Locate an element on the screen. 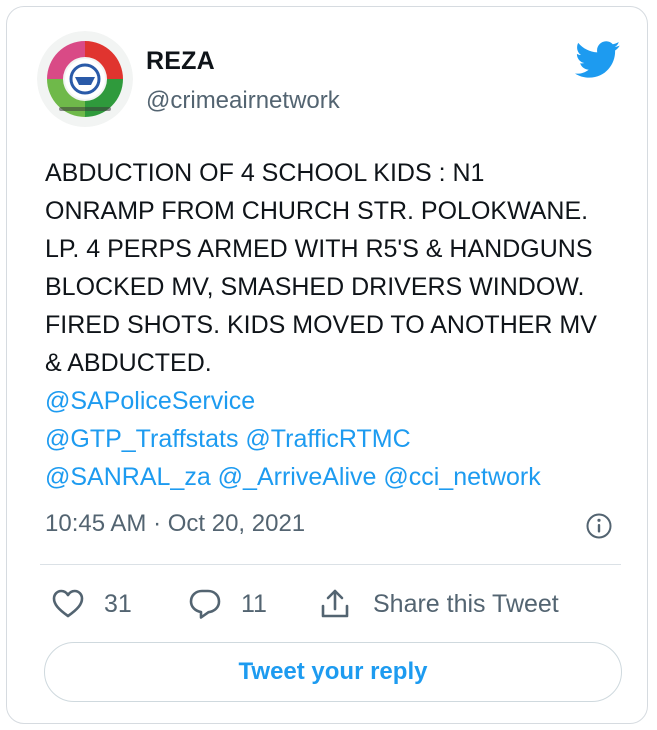  tweet-text-line: ABDUCTION OF 4 SCHOOL KIDS : N1 is located at coordinates (265, 173).